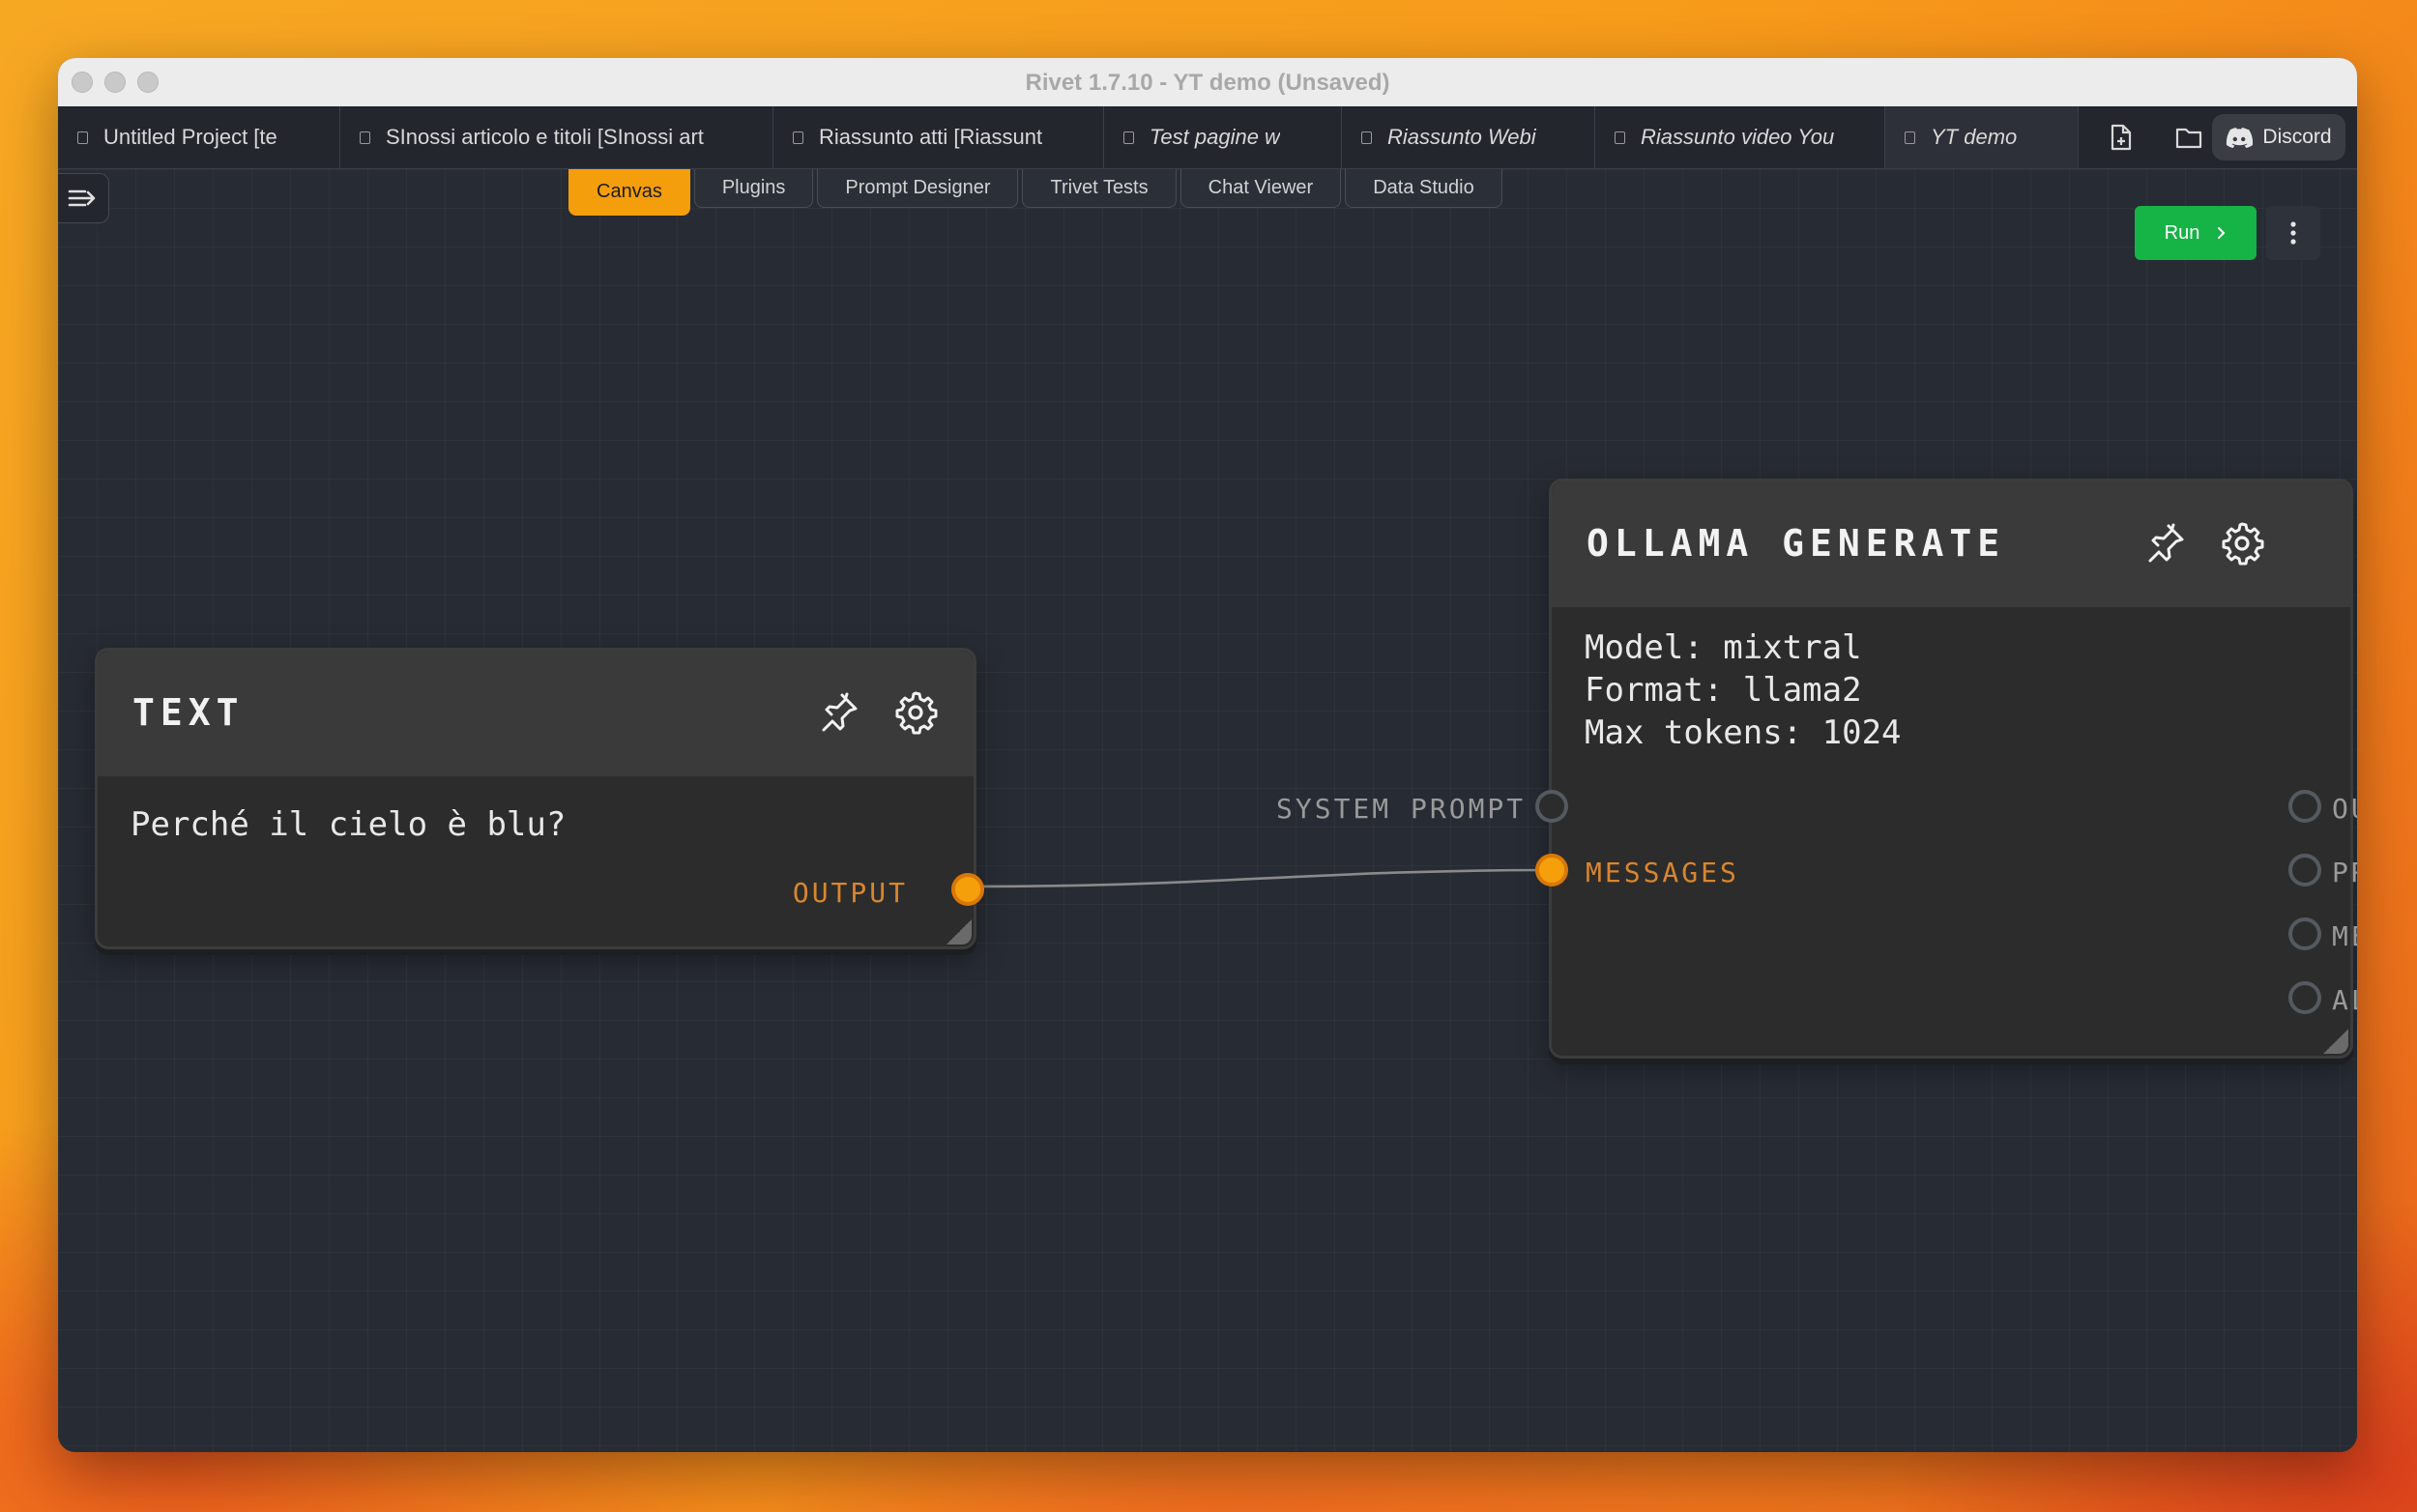 The image size is (2417, 1512). What do you see at coordinates (2344, 809) in the screenshot?
I see `output-port-label: OU` at bounding box center [2344, 809].